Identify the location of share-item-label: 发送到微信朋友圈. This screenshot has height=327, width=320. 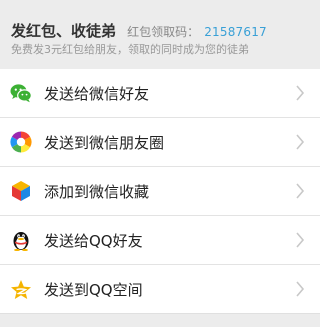
(104, 142).